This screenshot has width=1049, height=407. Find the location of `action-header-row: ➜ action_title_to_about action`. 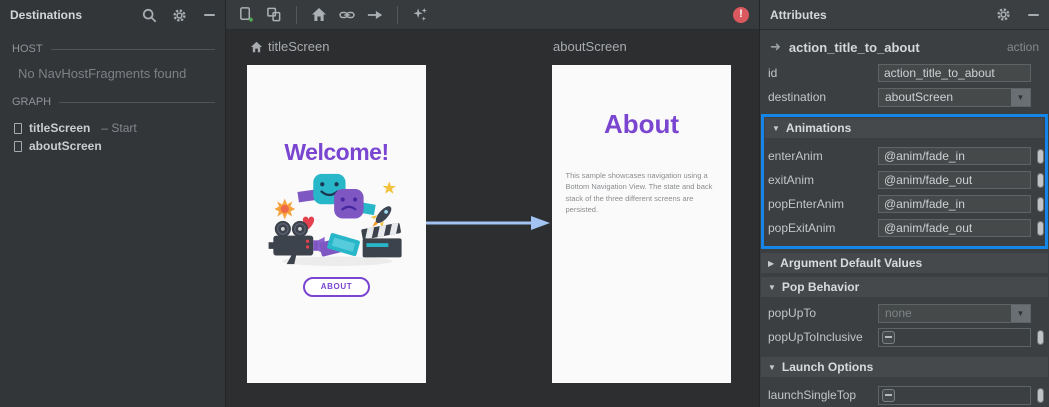

action-header-row: ➜ action_title_to_about action is located at coordinates (904, 45).